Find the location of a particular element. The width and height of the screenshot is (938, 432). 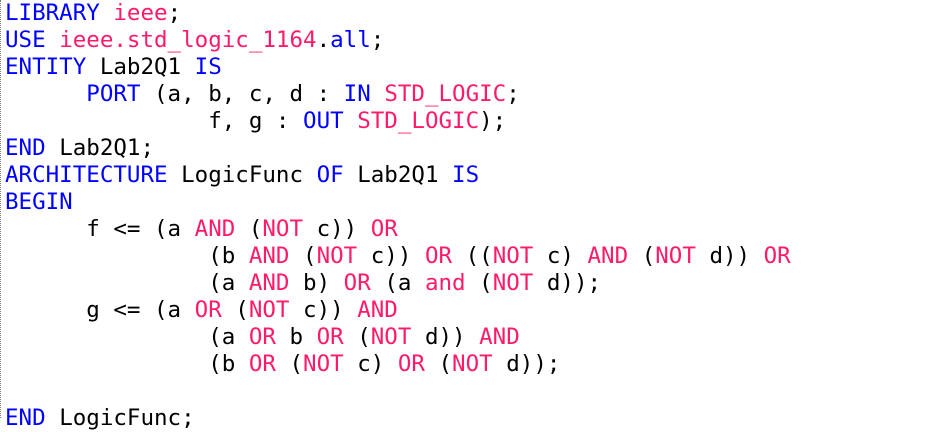

text-token: d)) is located at coordinates (736, 256).